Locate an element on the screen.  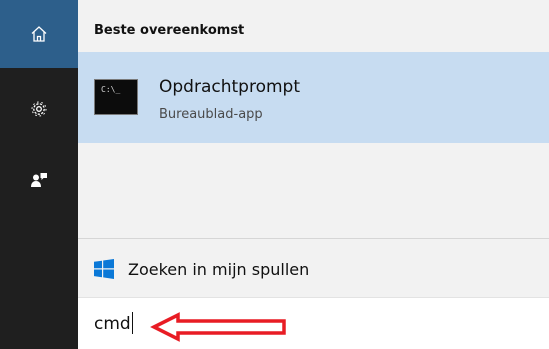
windows-logo-icon is located at coordinates (104, 269).